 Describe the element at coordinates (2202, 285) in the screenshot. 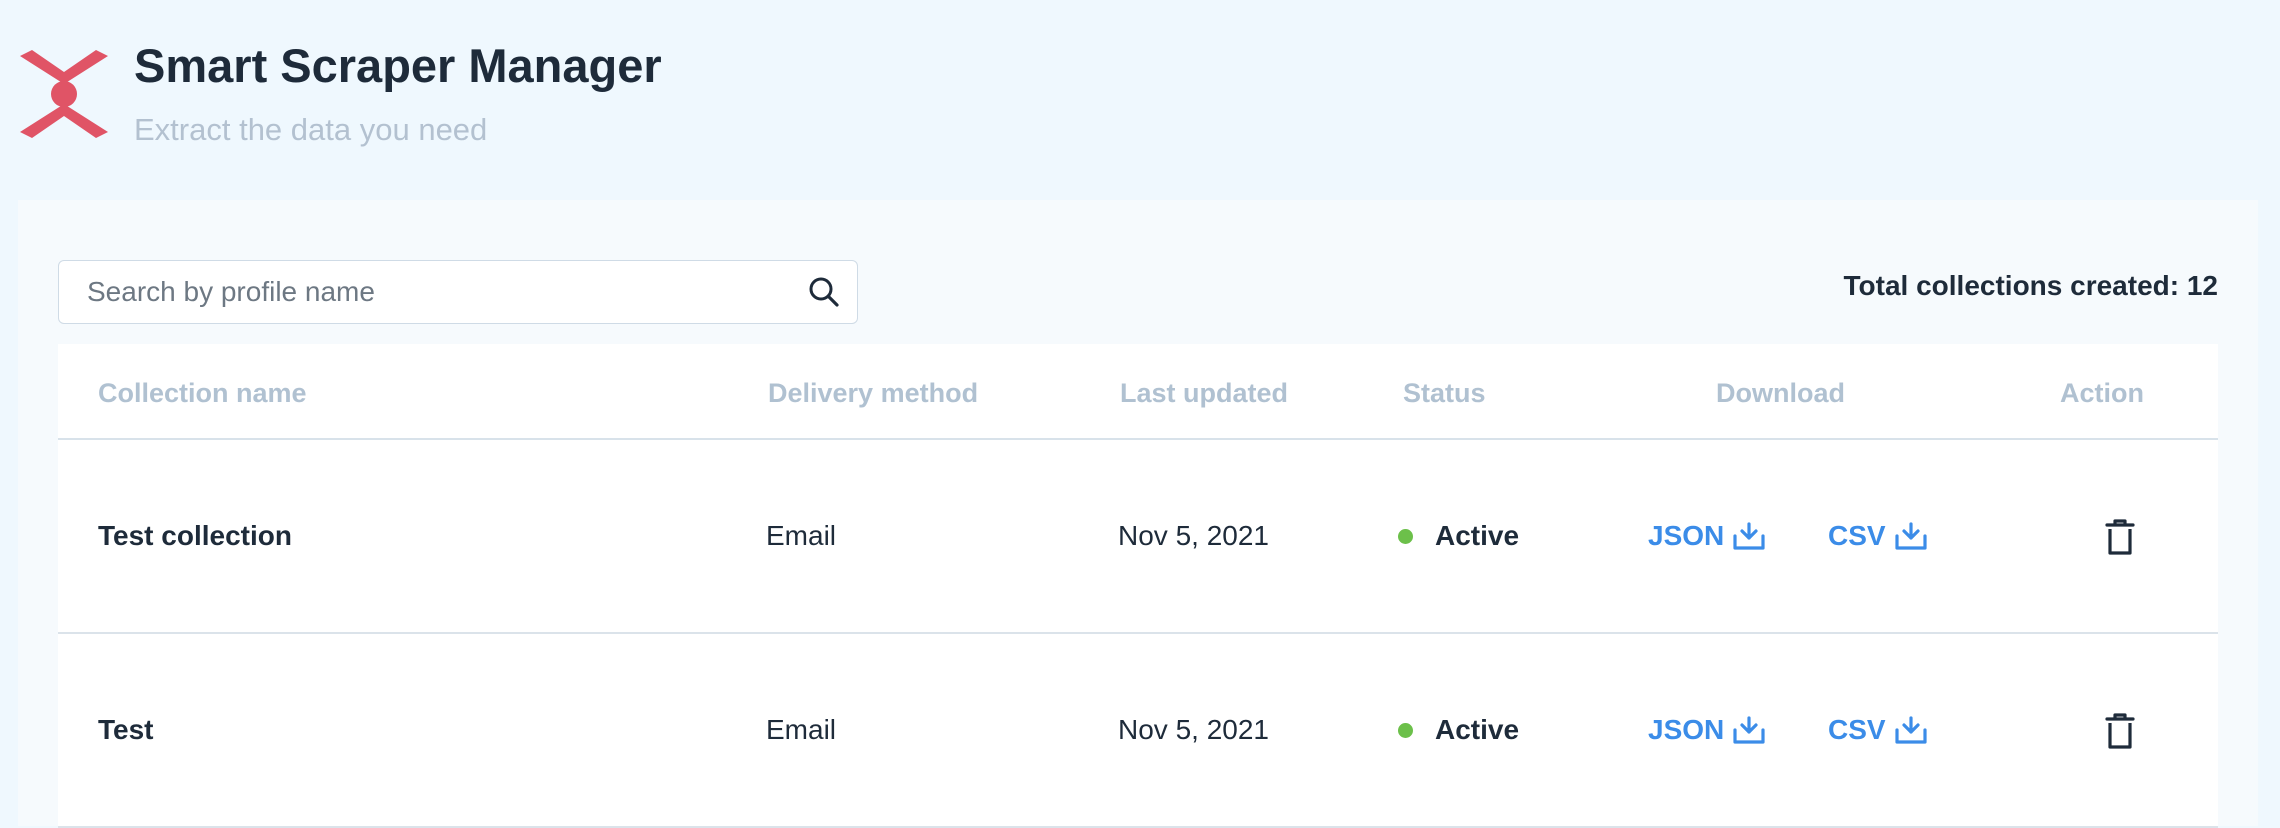

I see `total-collections-count: 12` at that location.